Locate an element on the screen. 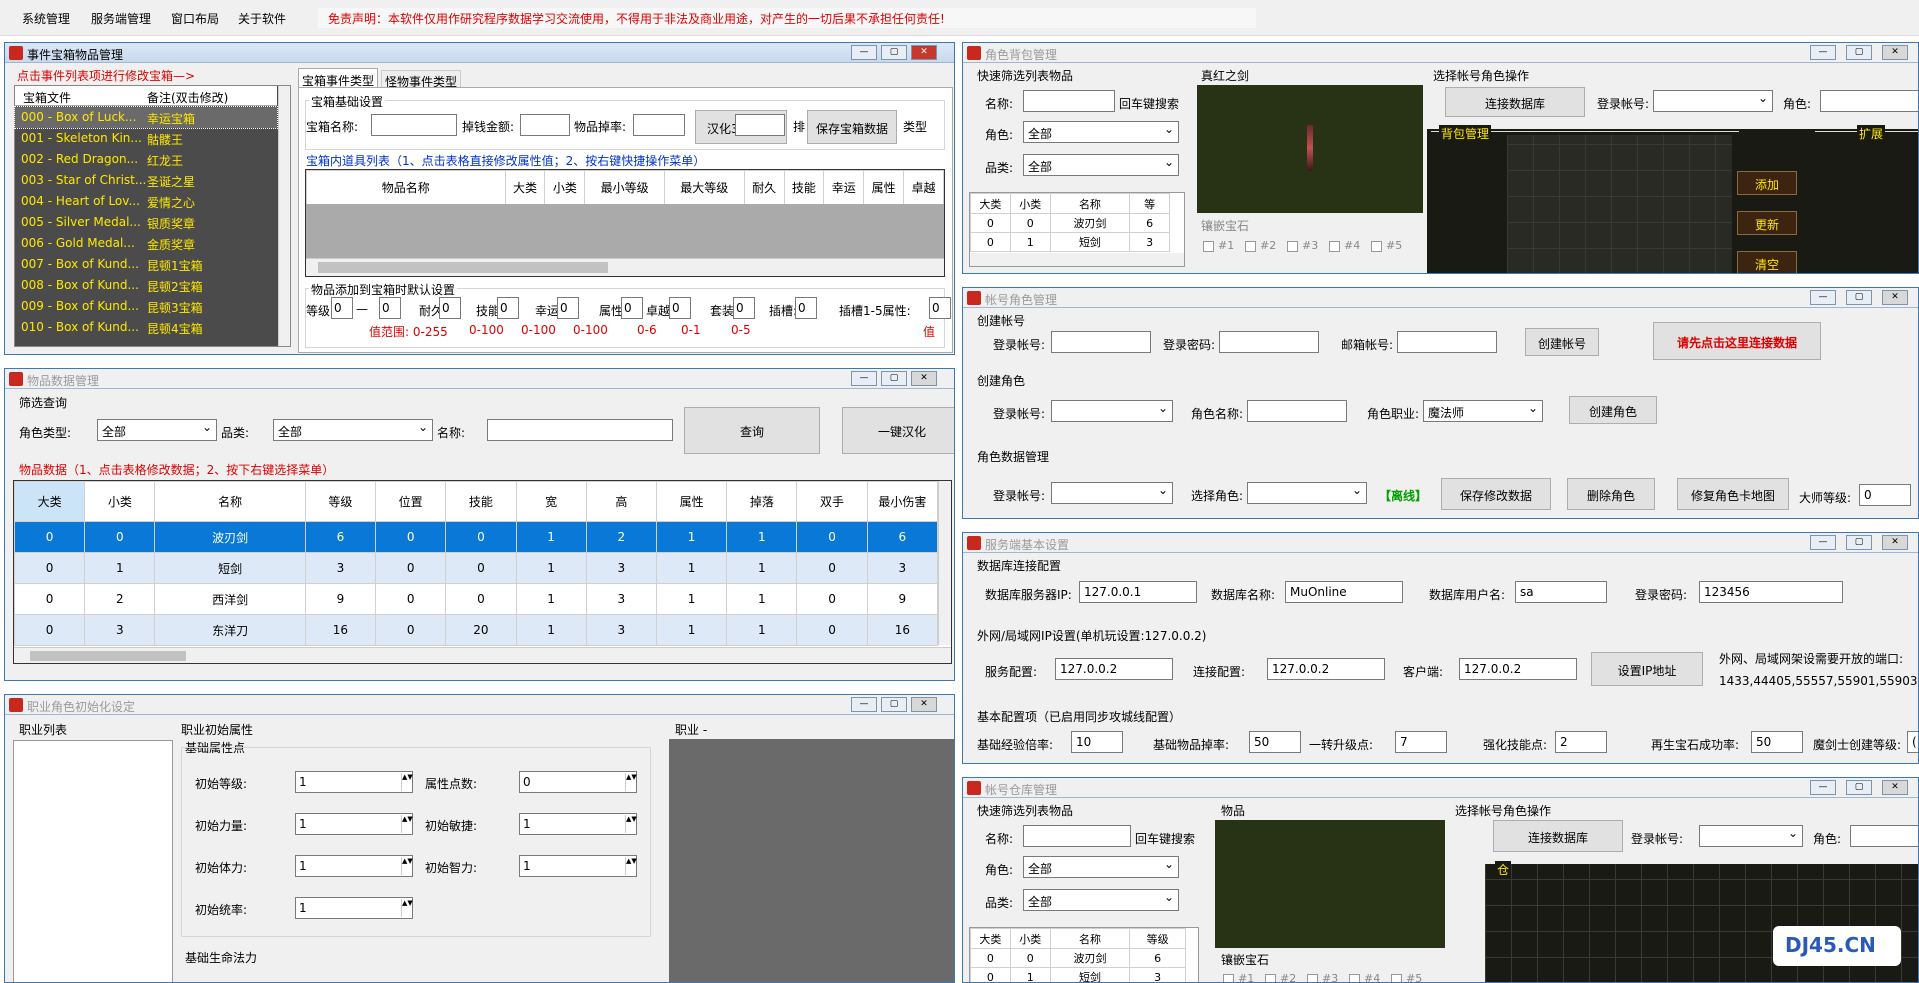  col-chest-file: 宝箱文件 is located at coordinates (47, 97).